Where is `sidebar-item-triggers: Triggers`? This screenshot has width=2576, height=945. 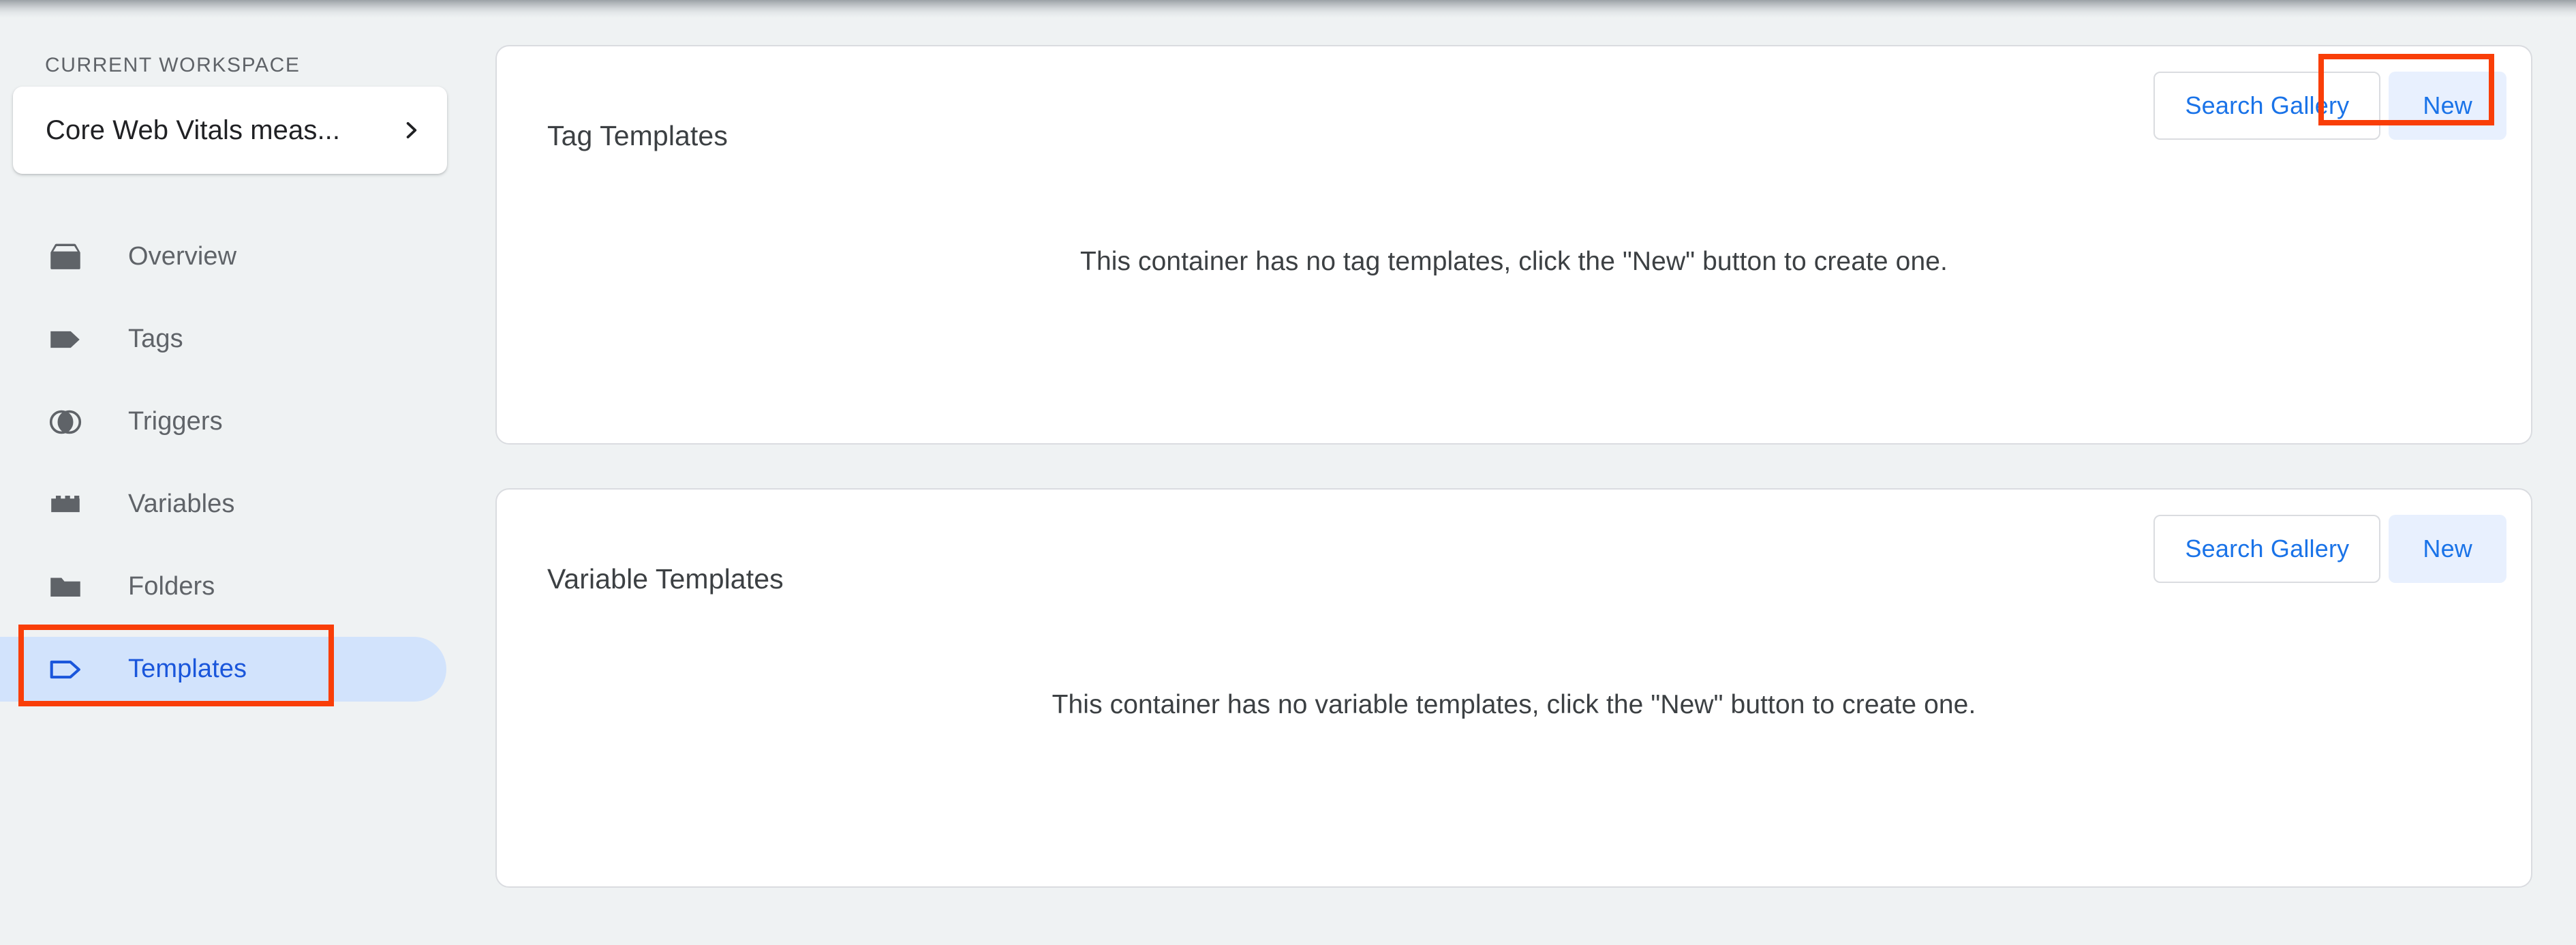
sidebar-item-triggers: Triggers is located at coordinates (248, 421).